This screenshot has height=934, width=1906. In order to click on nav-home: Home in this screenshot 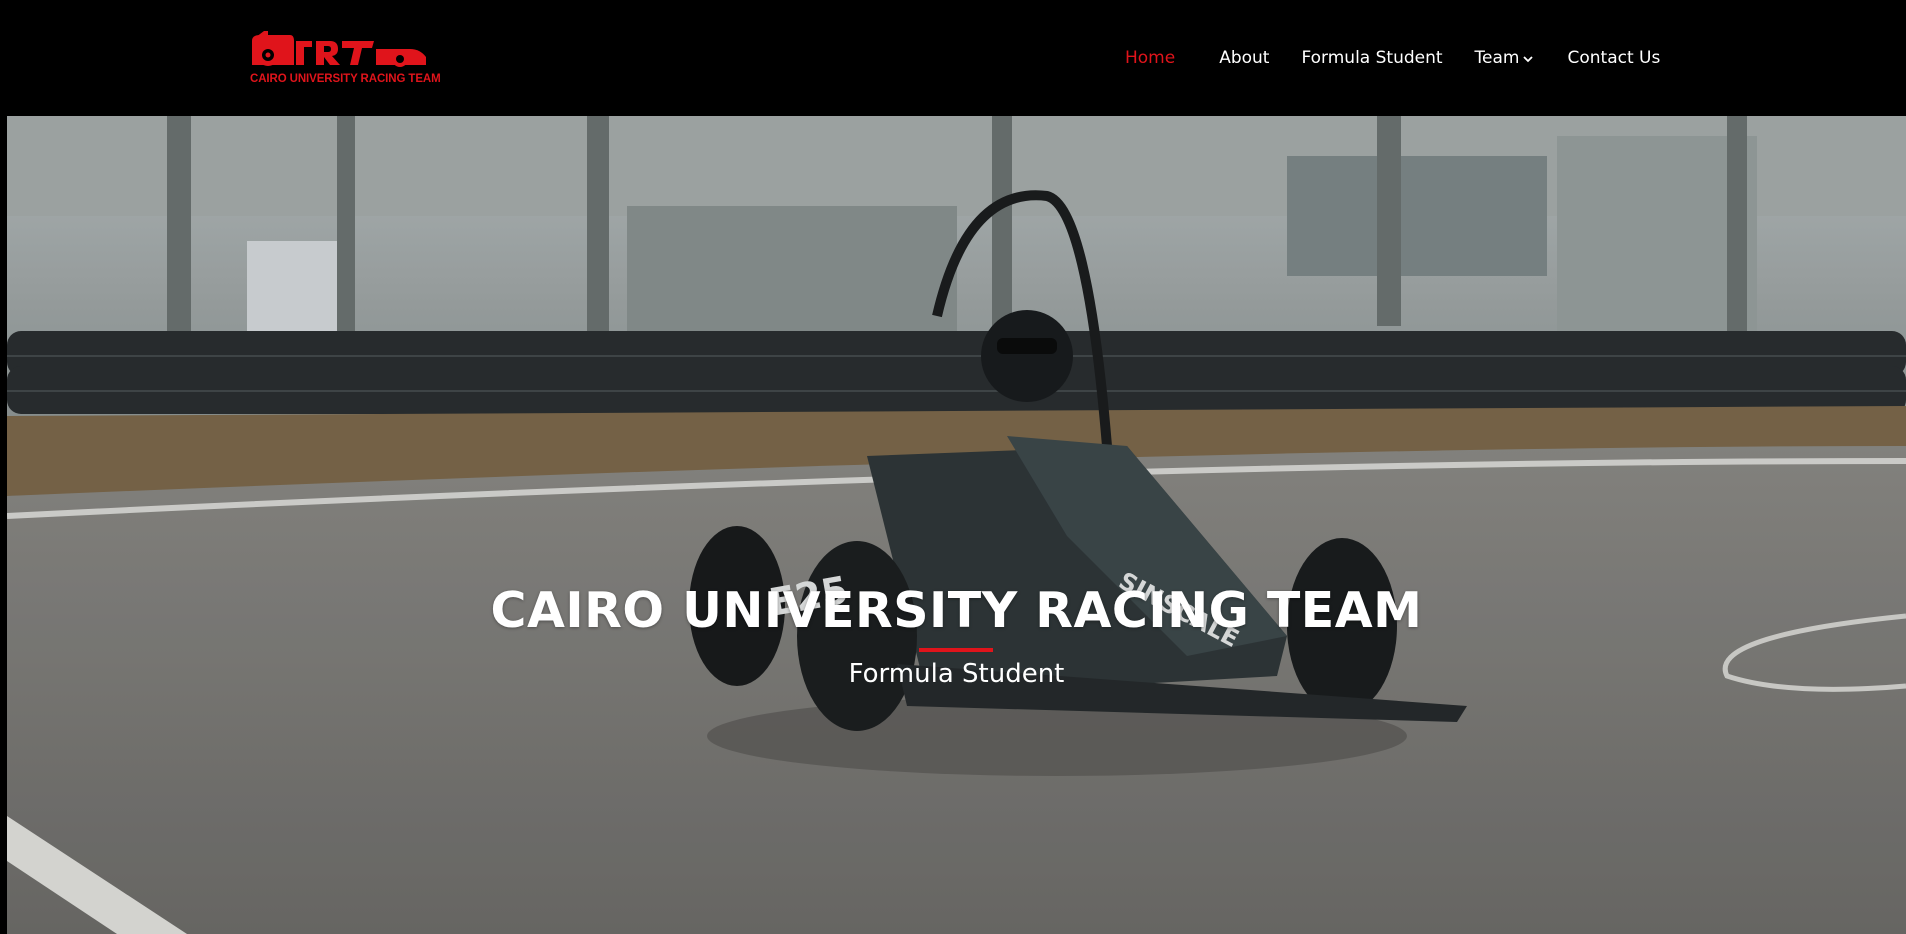, I will do `click(1150, 58)`.